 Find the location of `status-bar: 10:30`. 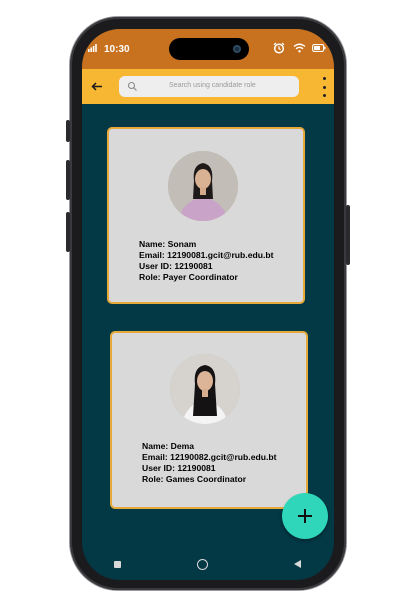

status-bar: 10:30 is located at coordinates (208, 49).